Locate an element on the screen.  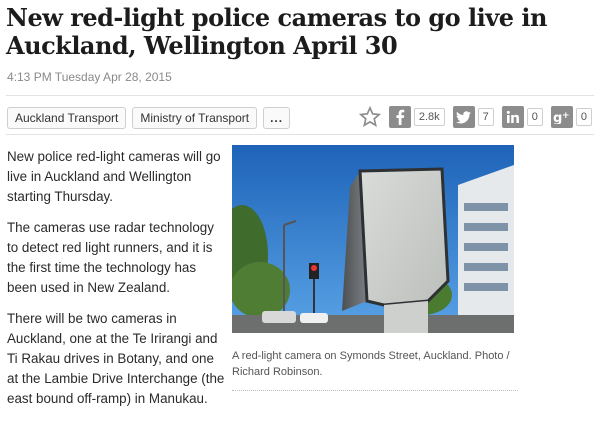
tag-ministry-of-transport: Ministry of Transport is located at coordinates (195, 118).